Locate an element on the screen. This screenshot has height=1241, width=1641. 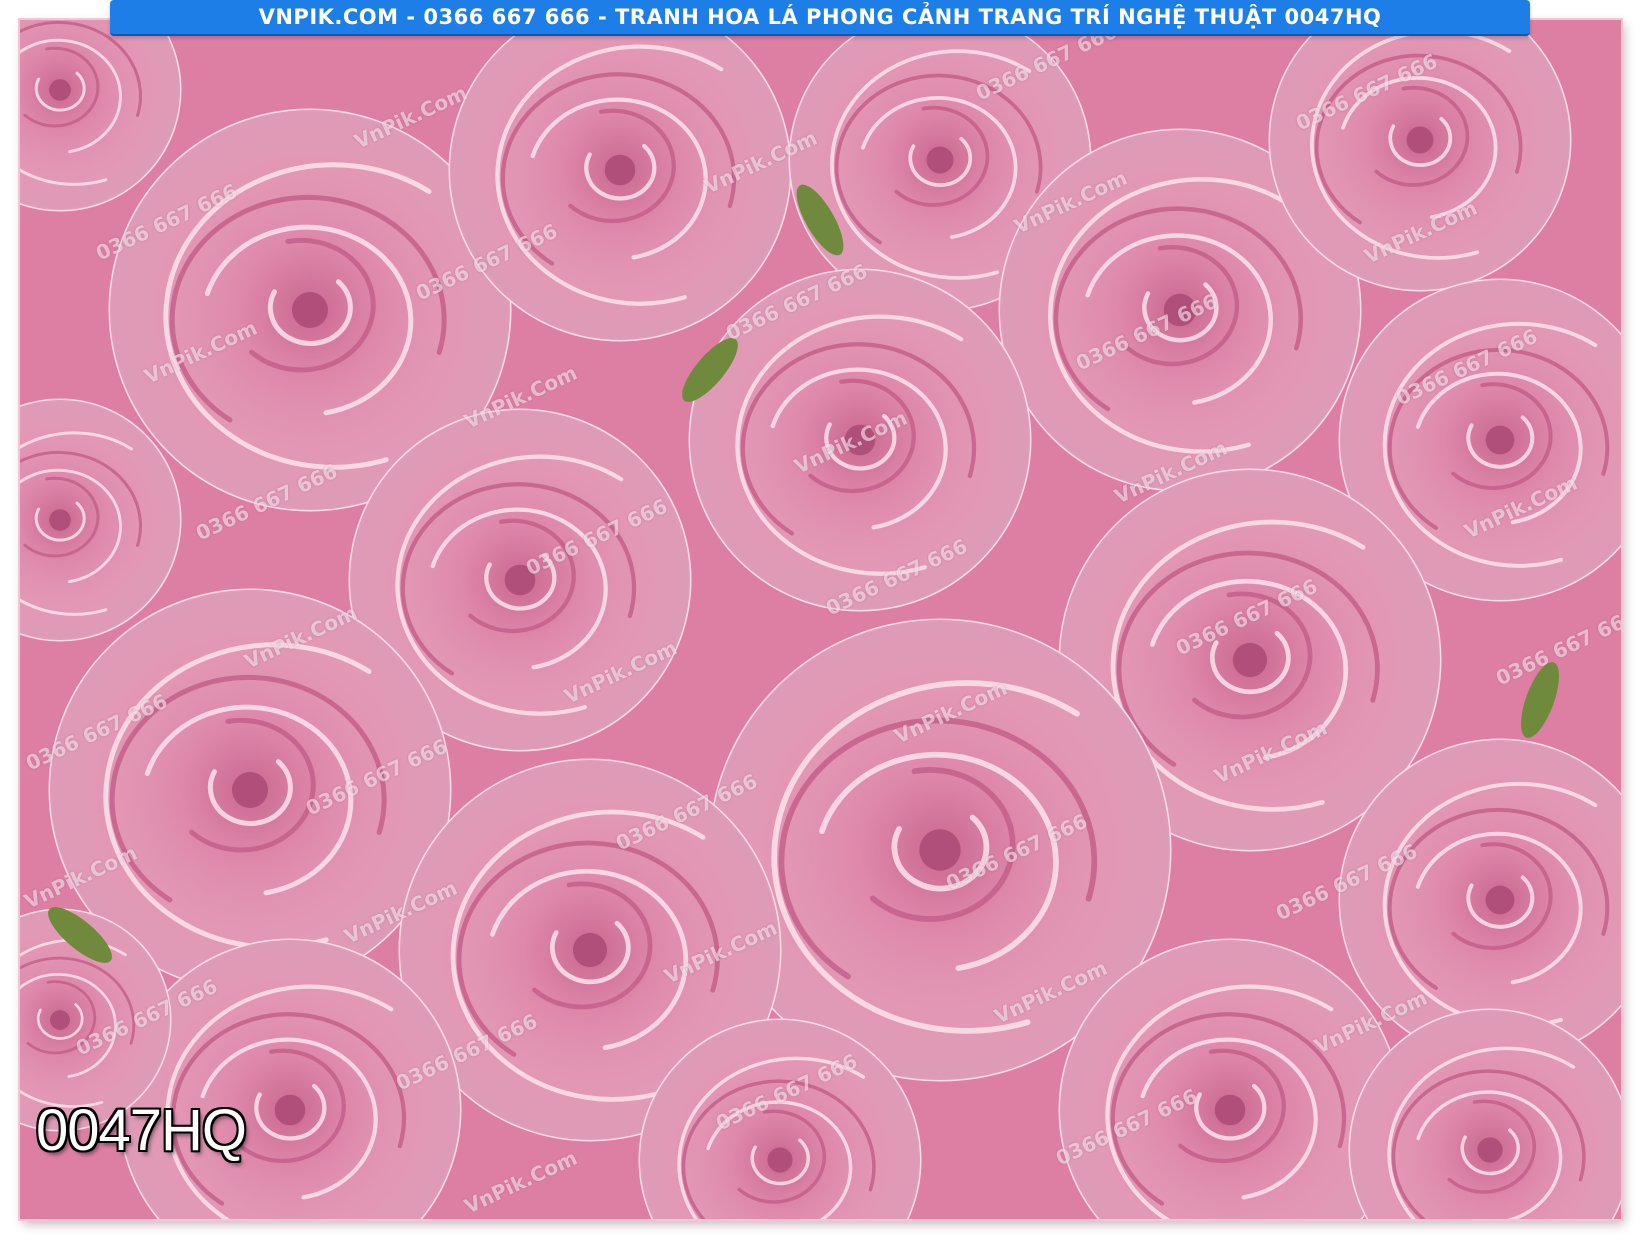
product-code-label: 0047HQ is located at coordinates (141, 1130).